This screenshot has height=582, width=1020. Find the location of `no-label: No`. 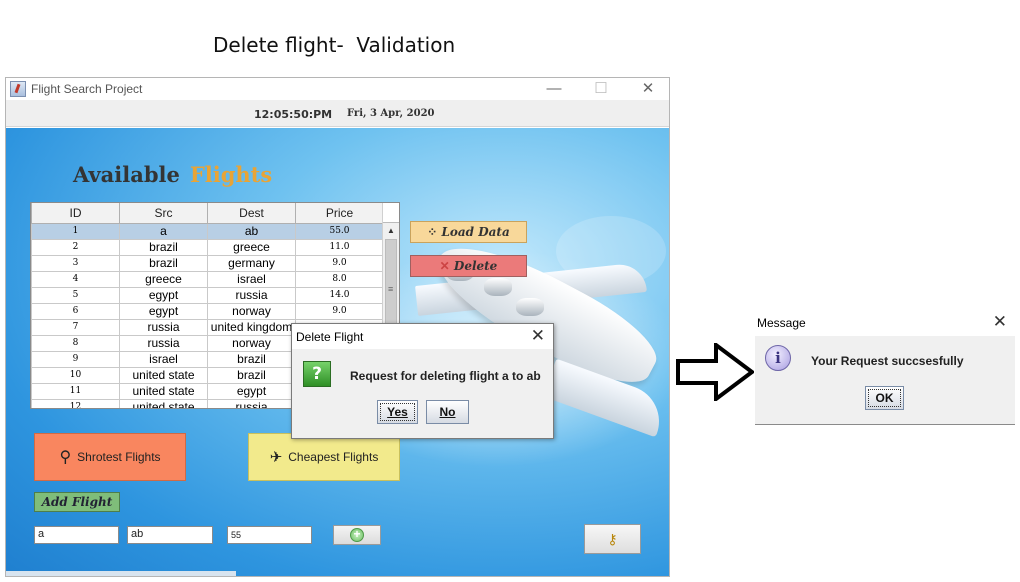

no-label: No is located at coordinates (447, 412).